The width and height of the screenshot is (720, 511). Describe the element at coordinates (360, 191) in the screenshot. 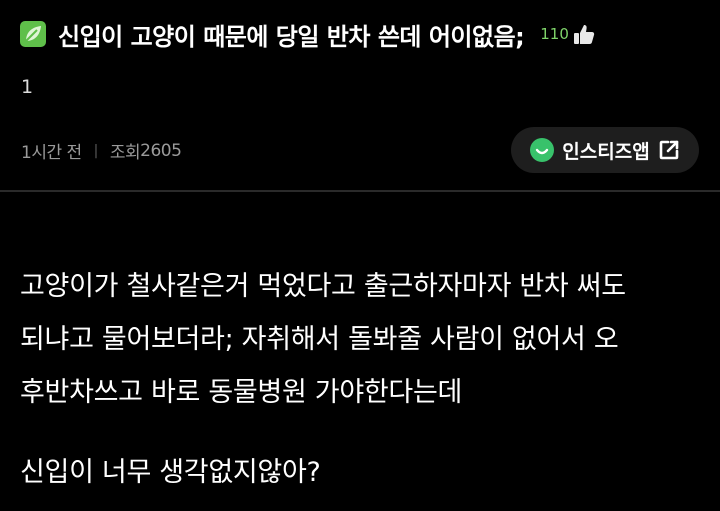

I see `header-divider` at that location.